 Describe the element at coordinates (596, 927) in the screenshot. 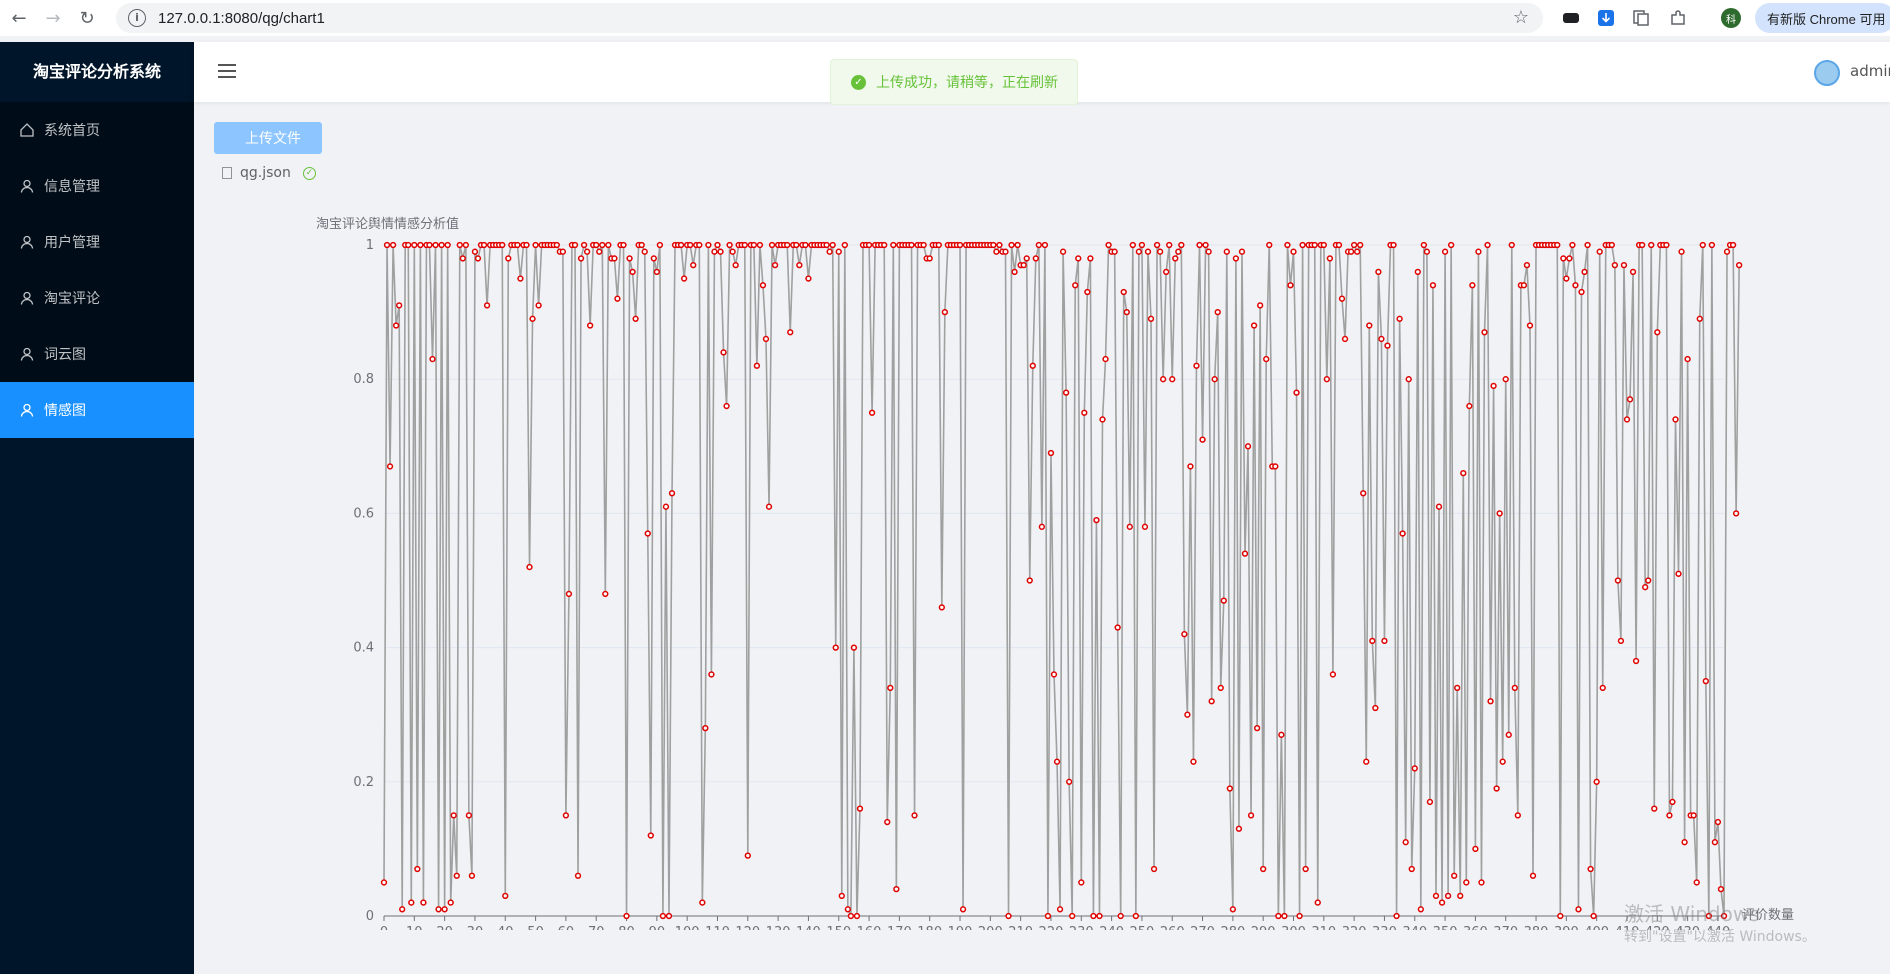

I see `x-tick-label: 70` at that location.